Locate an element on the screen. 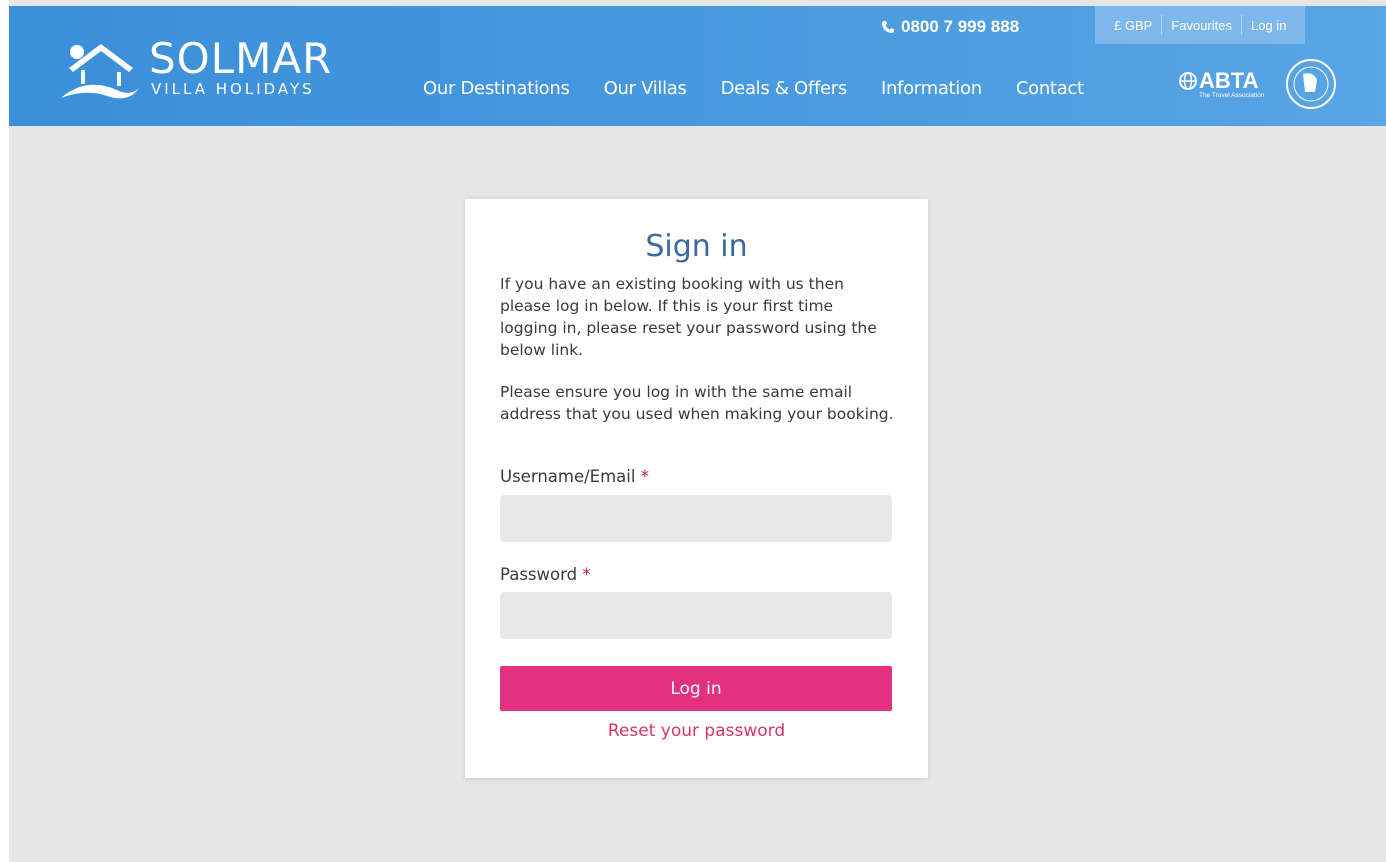  nav-our-villas: Our Villas is located at coordinates (645, 88).